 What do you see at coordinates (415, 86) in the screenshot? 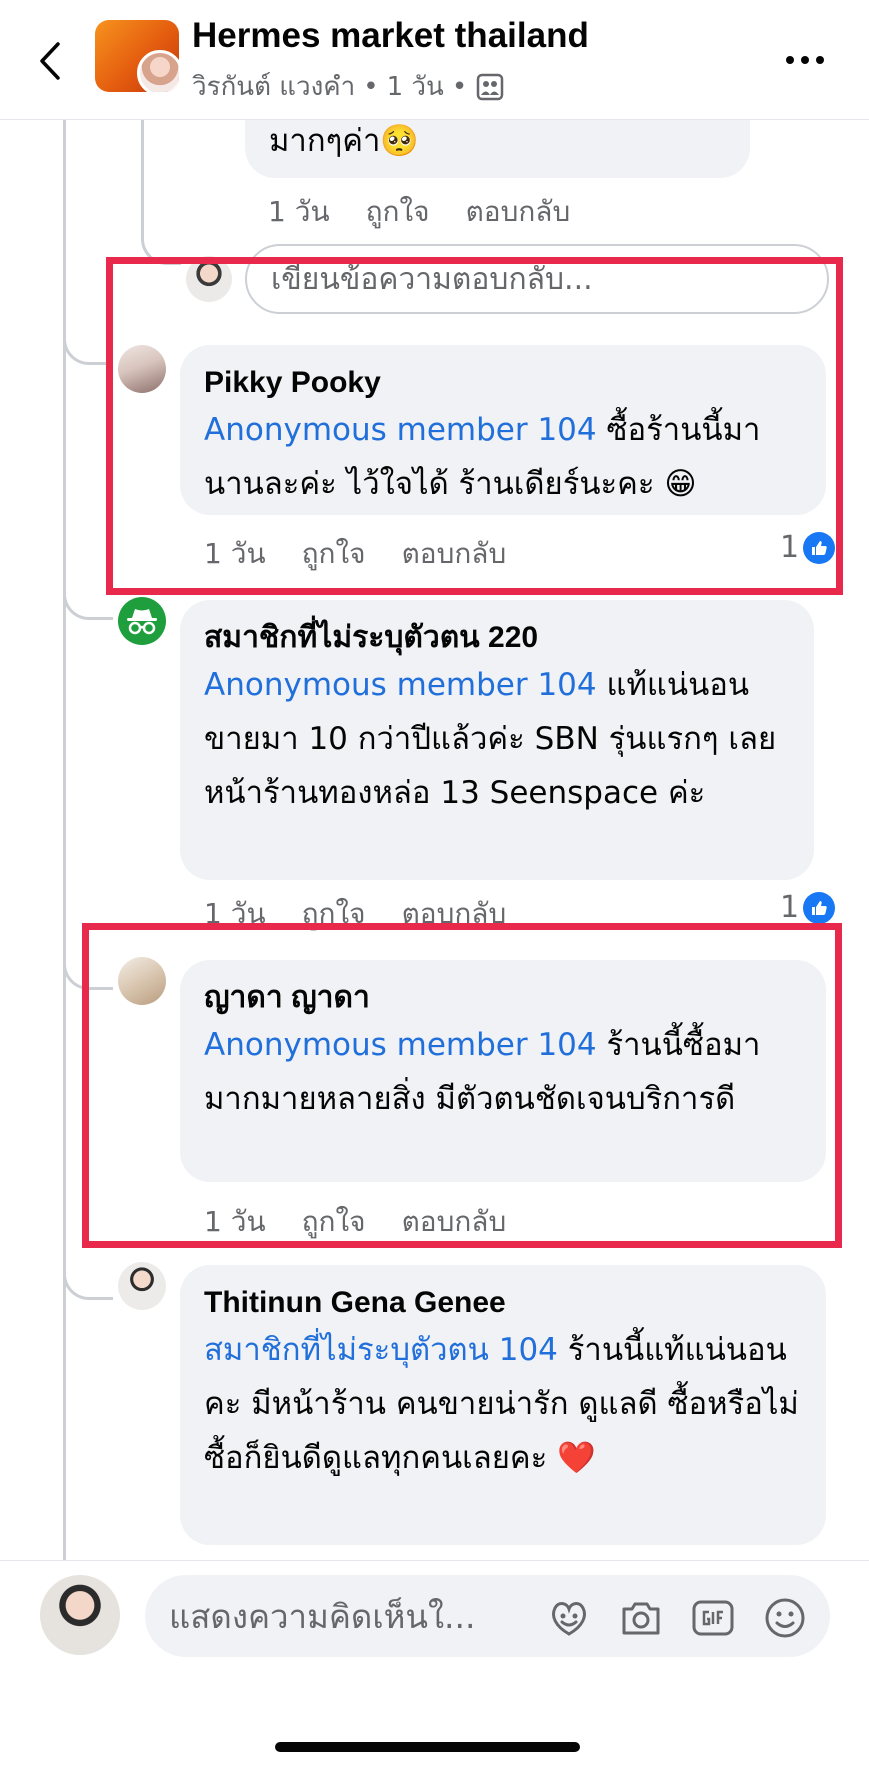
I see `post-time: 1 วัน` at bounding box center [415, 86].